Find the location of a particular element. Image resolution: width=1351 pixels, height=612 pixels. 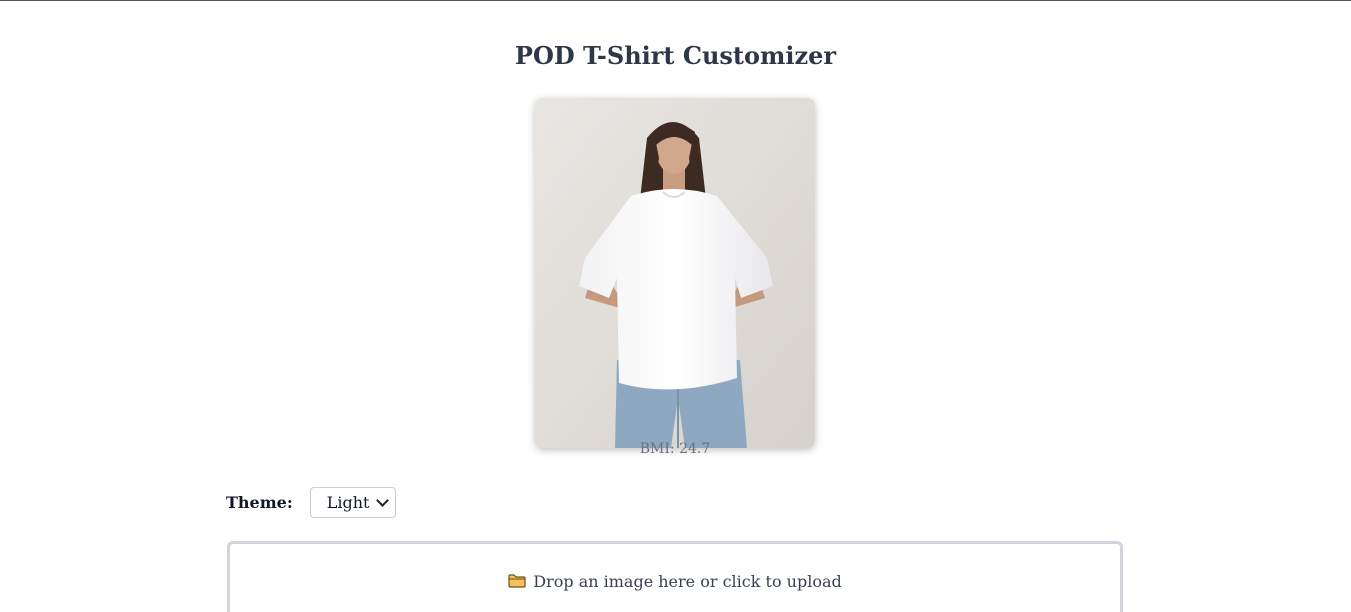

image-upload-dropzone: Drop an image here or click to upload is located at coordinates (675, 576).